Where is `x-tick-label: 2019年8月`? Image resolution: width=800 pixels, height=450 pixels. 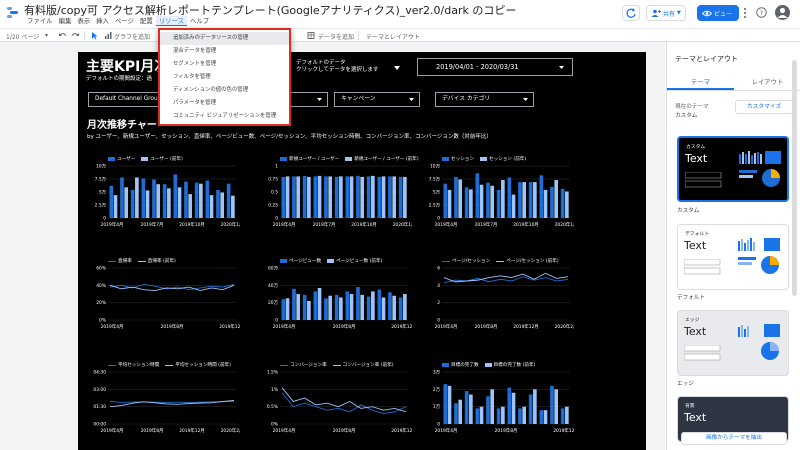
x-tick-label: 2019年8月 is located at coordinates (344, 326).